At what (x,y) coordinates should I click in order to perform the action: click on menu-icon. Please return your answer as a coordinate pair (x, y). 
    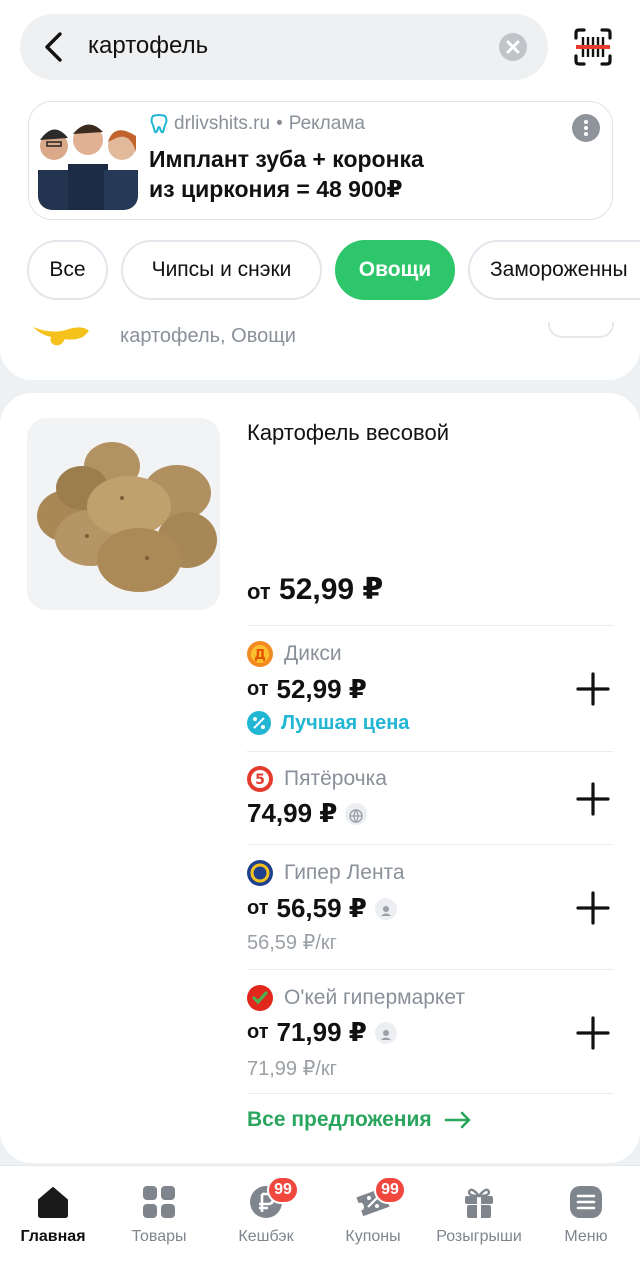
    Looking at the image, I should click on (586, 1202).